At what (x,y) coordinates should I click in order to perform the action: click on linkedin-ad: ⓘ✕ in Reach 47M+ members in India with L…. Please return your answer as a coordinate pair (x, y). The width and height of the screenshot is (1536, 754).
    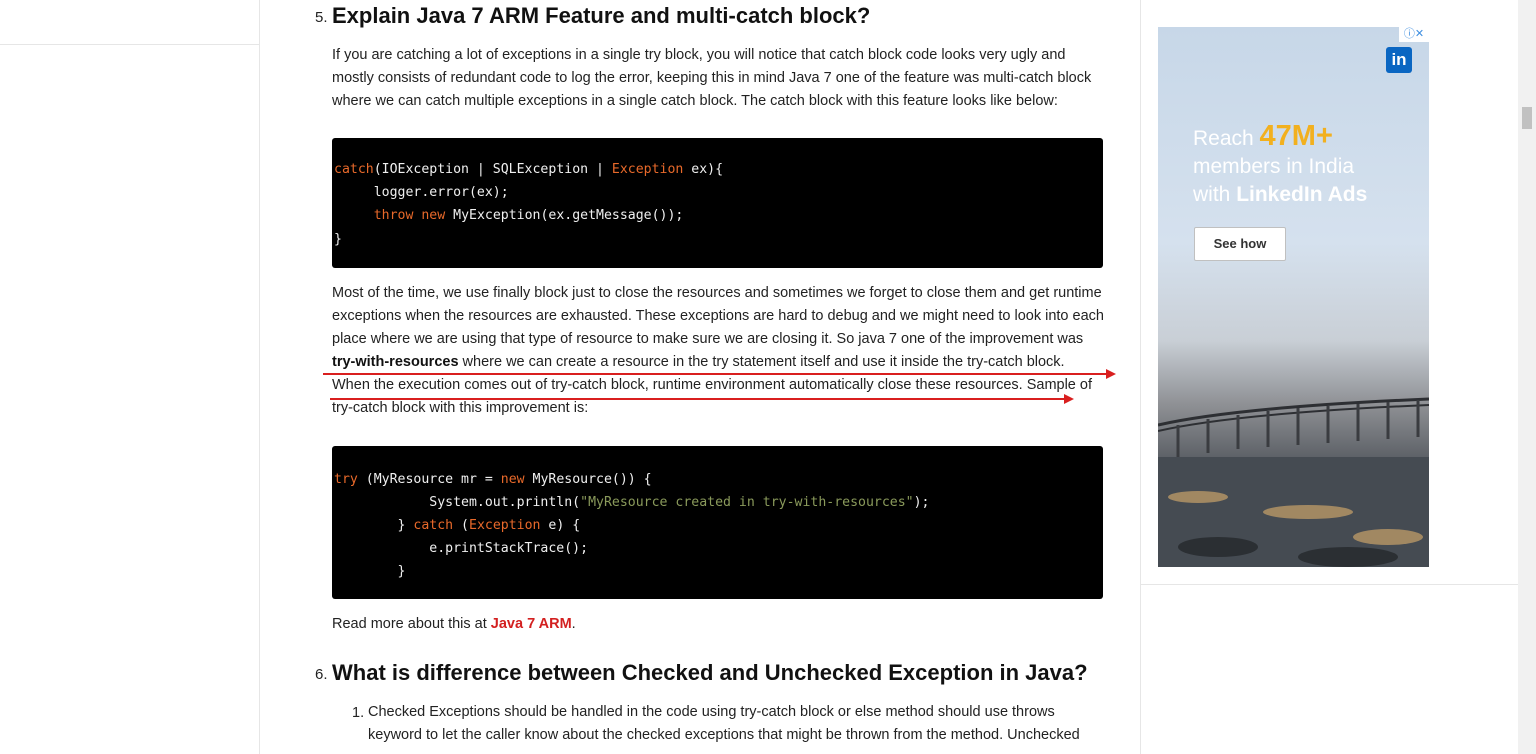
    Looking at the image, I should click on (1293, 297).